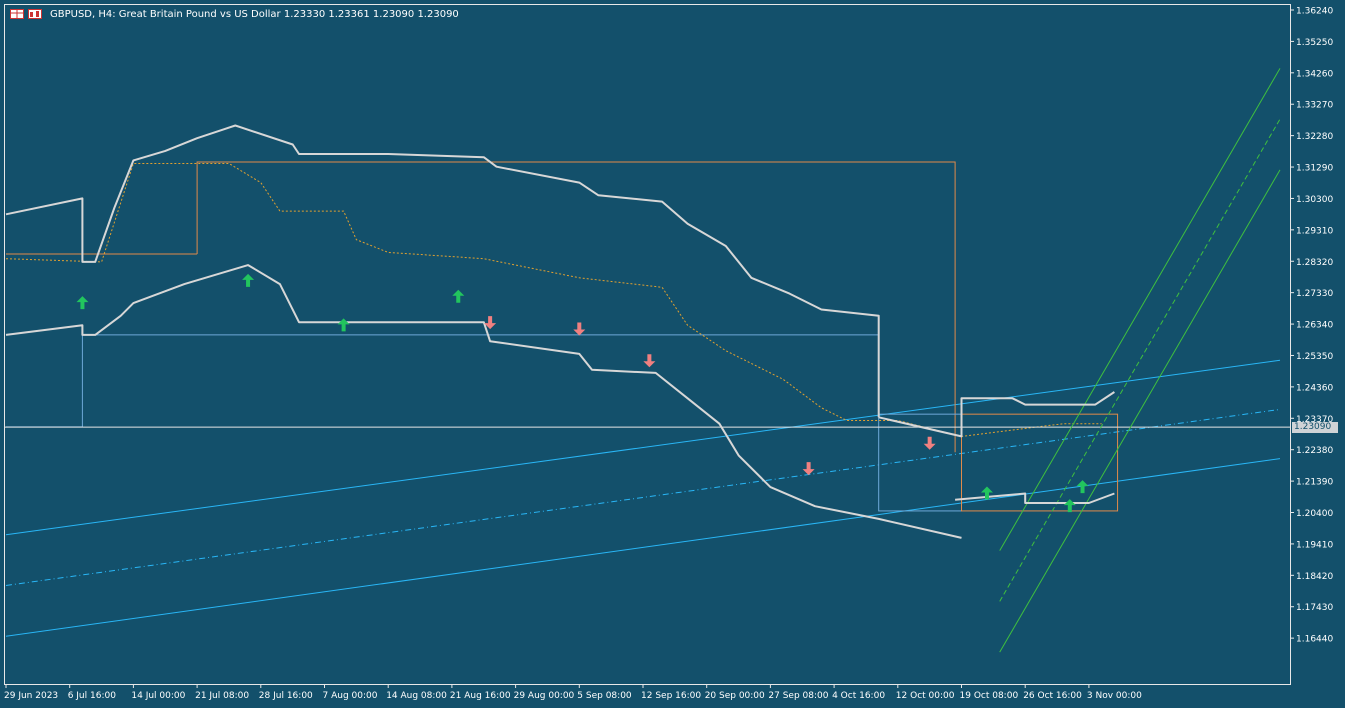 Image resolution: width=1345 pixels, height=708 pixels. What do you see at coordinates (798, 696) in the screenshot?
I see `x-tick-label: 27 Sep 08:00` at bounding box center [798, 696].